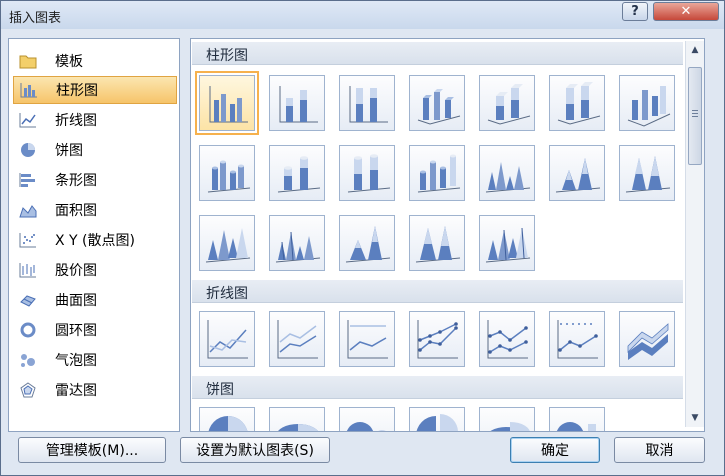  Describe the element at coordinates (28, 210) in the screenshot. I see `area-chart-icon` at that location.